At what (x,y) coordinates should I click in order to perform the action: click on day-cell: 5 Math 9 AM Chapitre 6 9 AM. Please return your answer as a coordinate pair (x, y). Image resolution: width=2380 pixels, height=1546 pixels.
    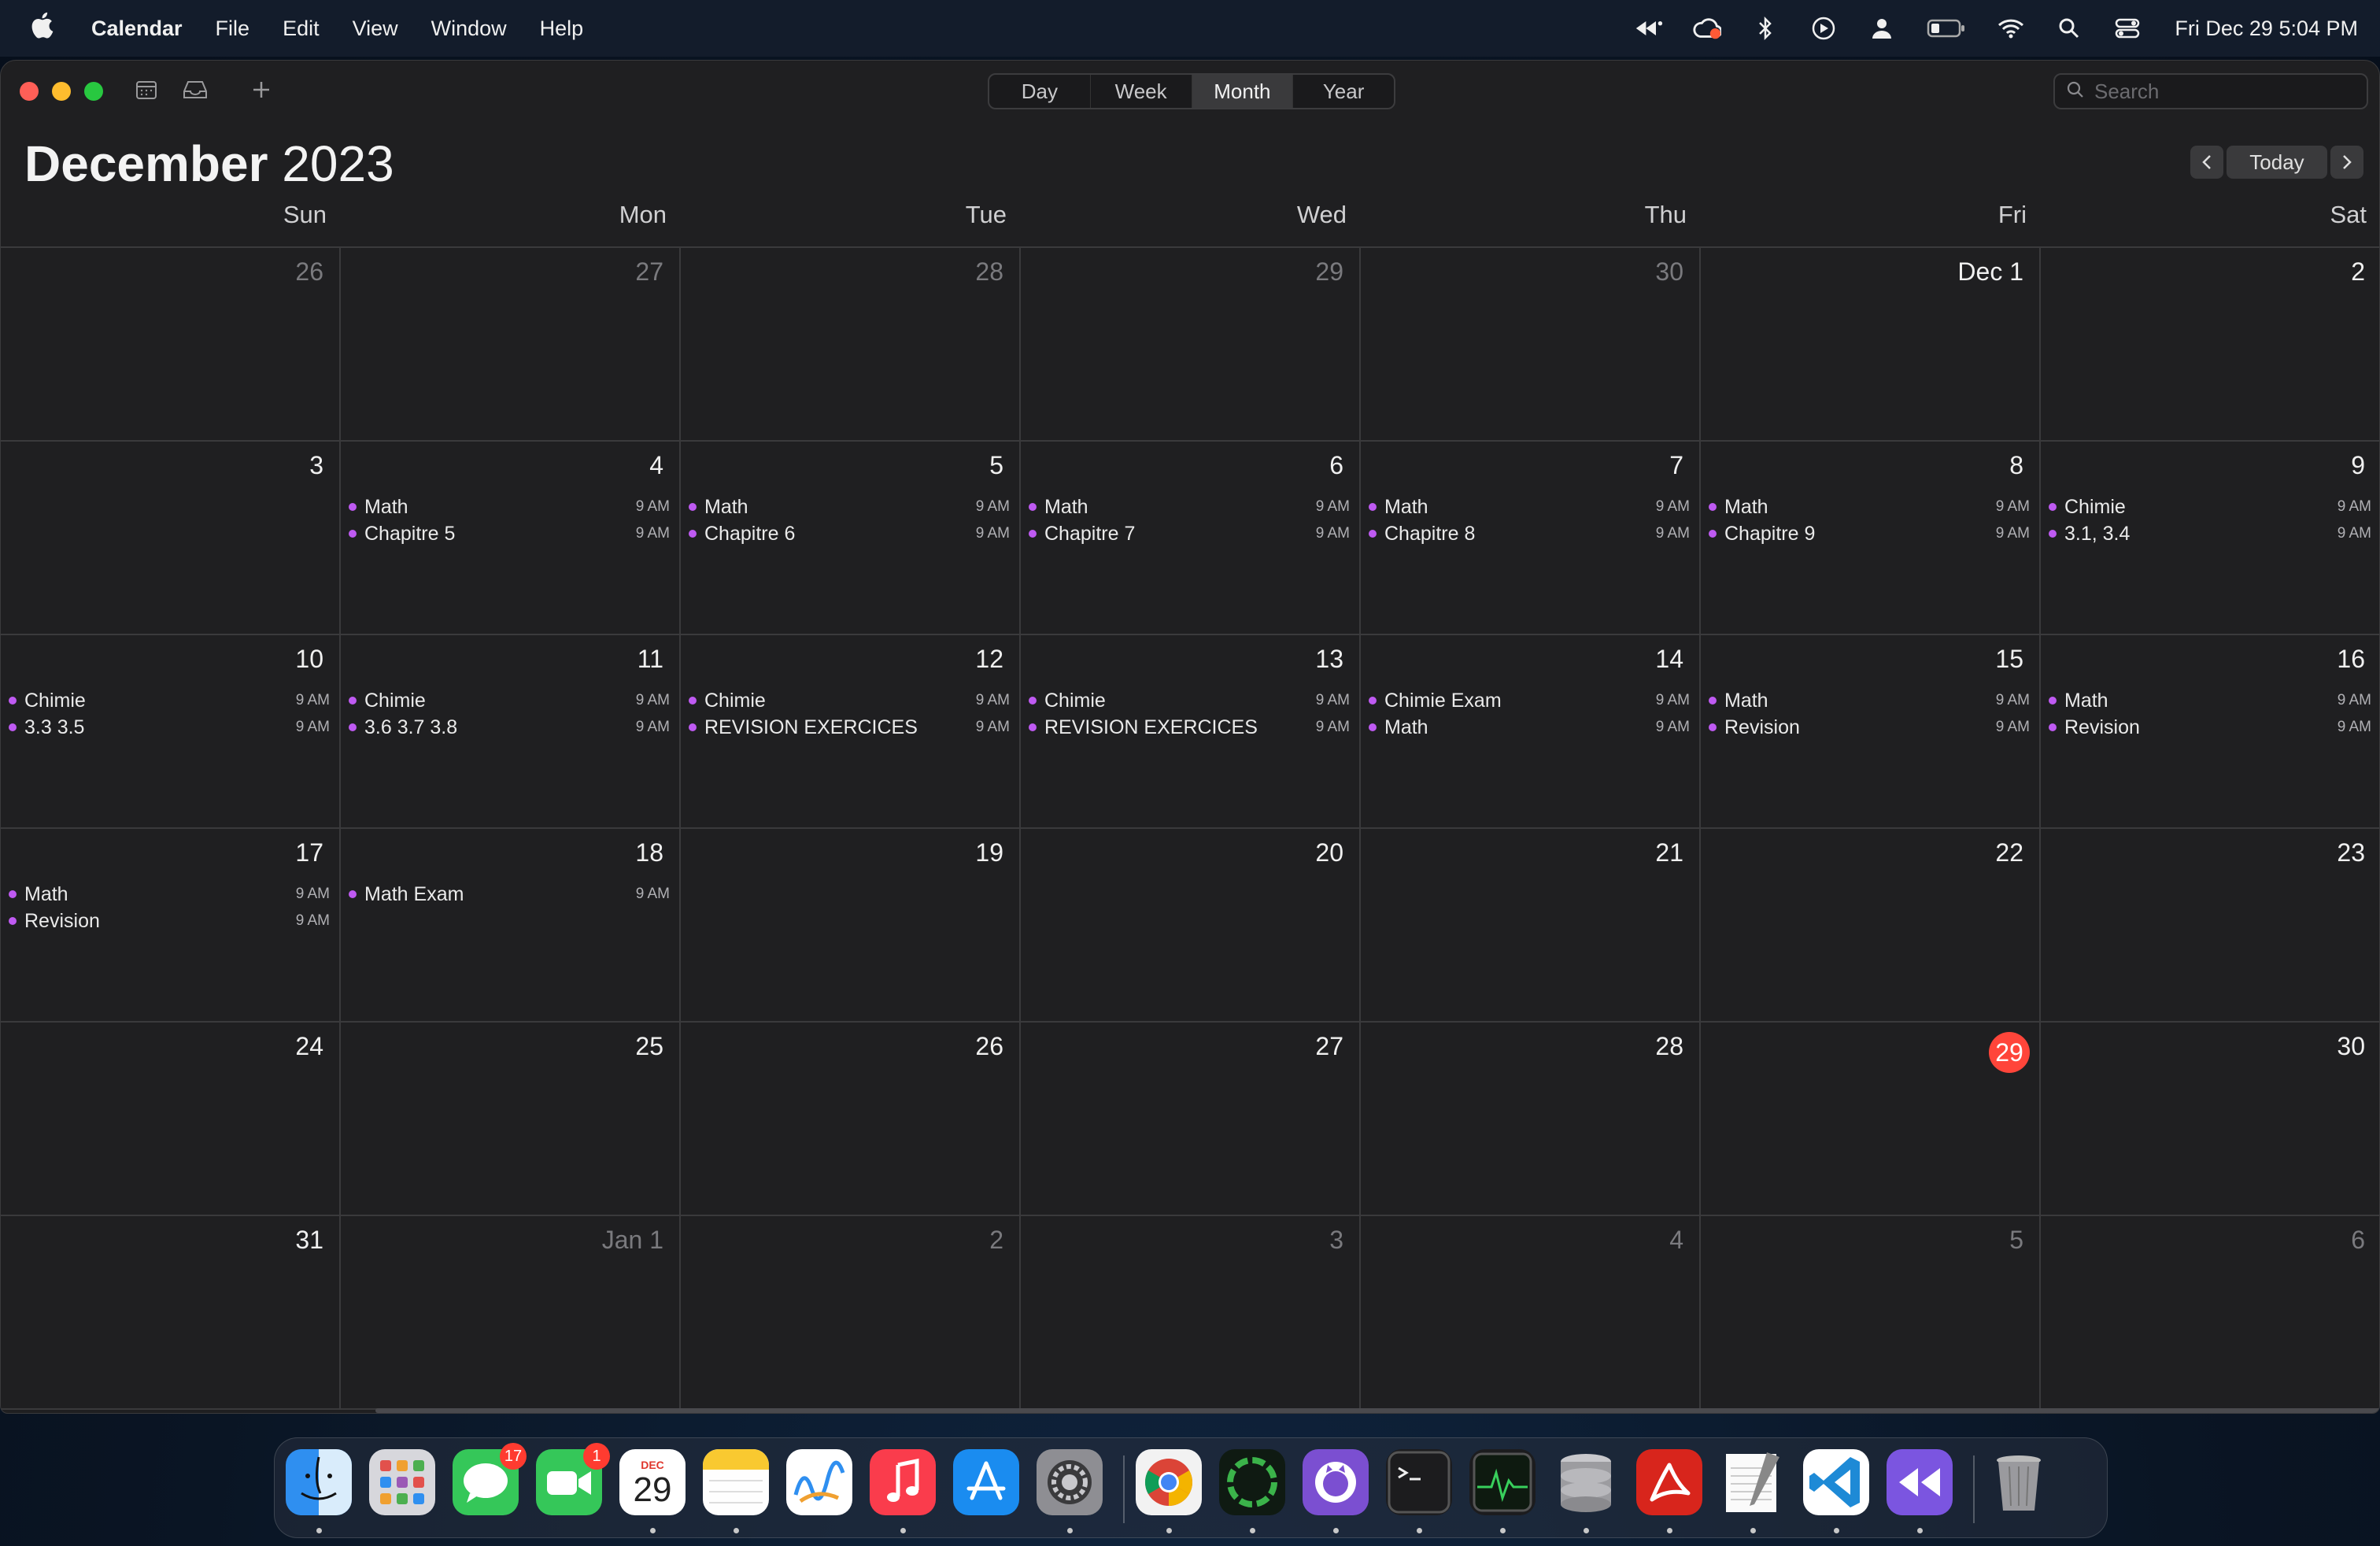
    Looking at the image, I should click on (851, 538).